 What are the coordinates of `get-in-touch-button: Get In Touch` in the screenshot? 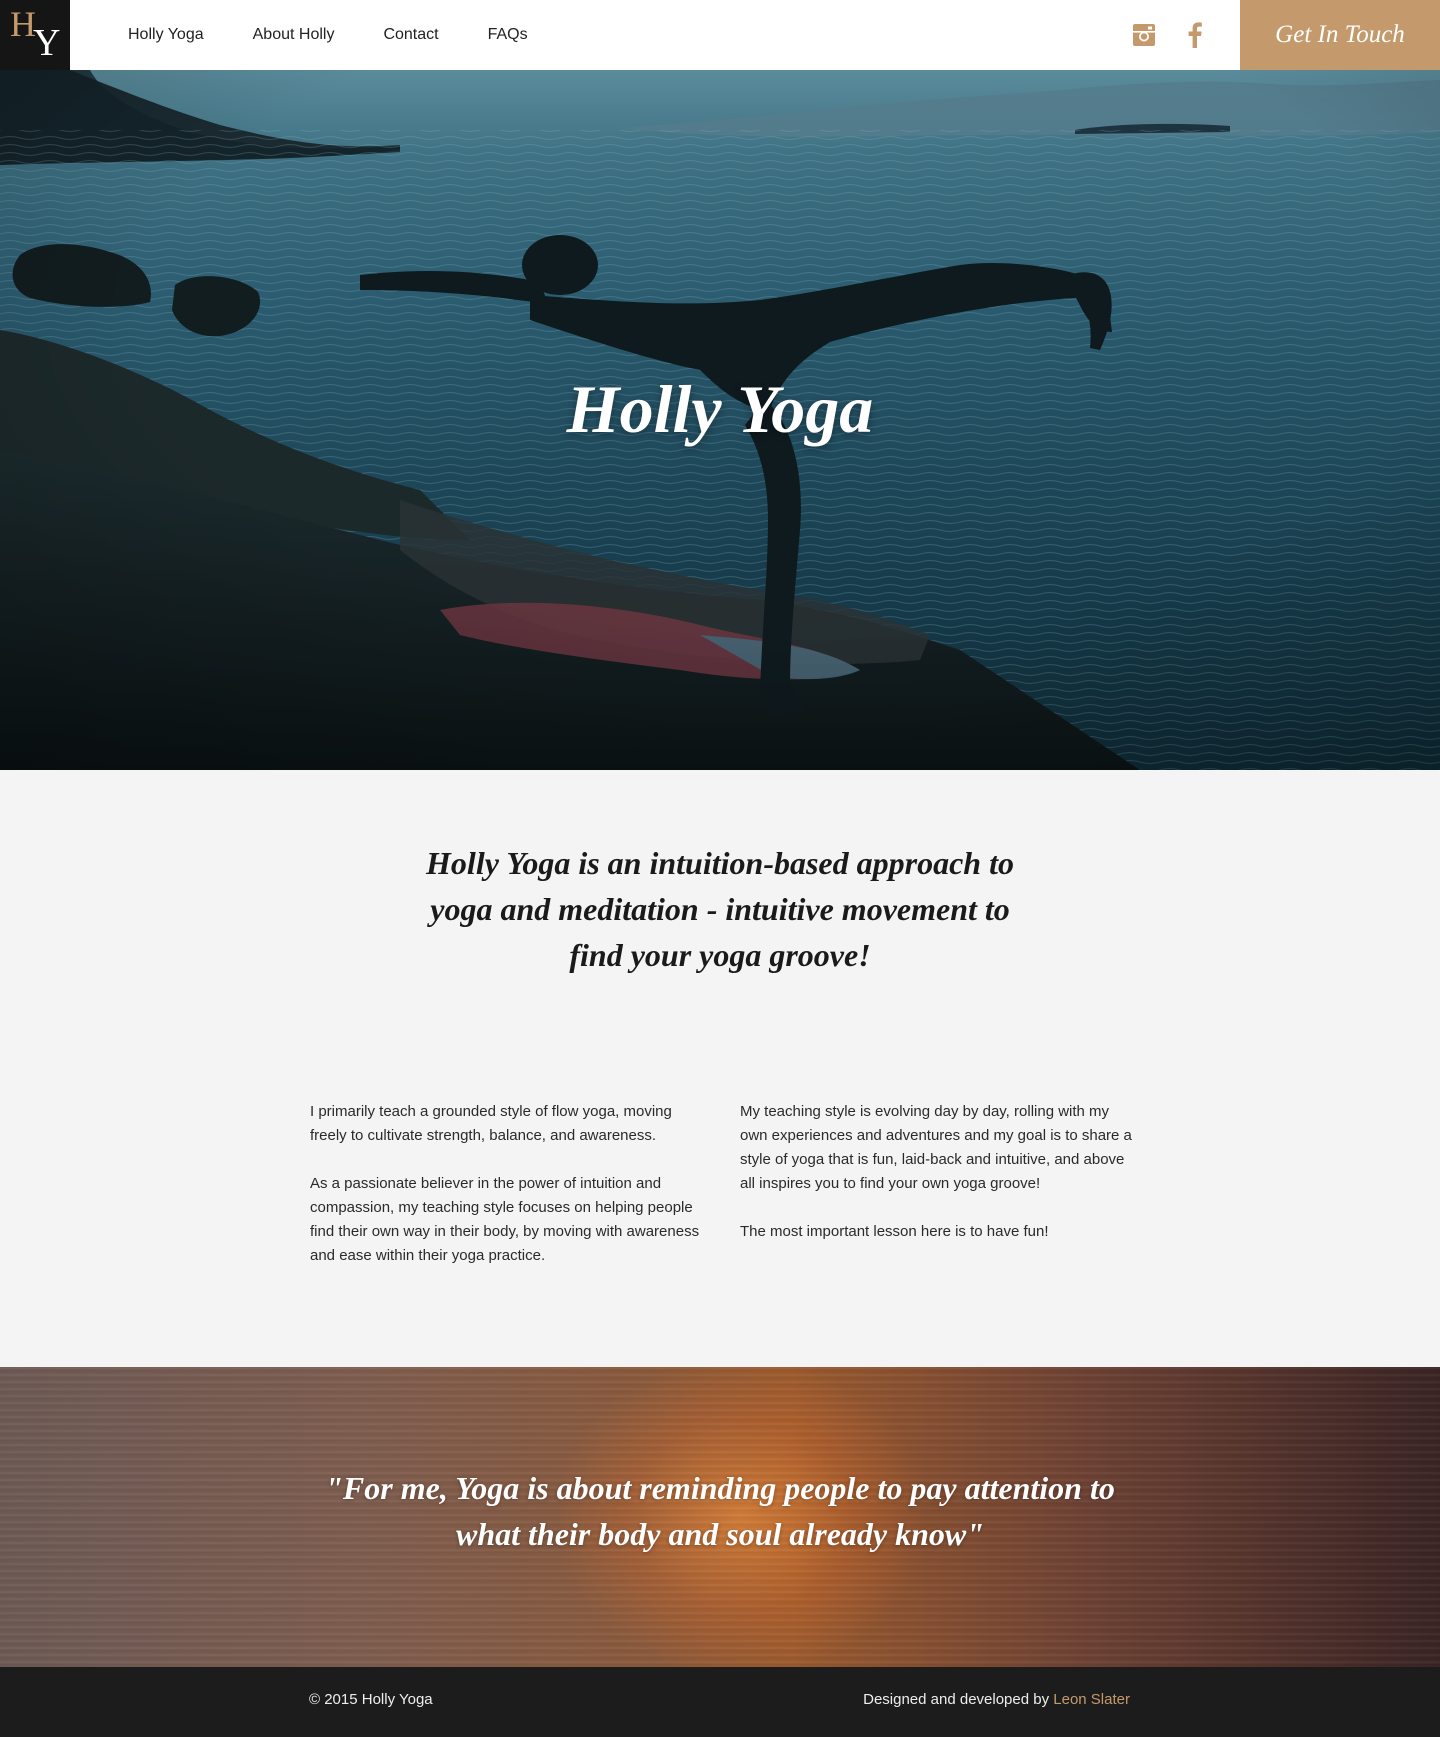 It's located at (1340, 35).